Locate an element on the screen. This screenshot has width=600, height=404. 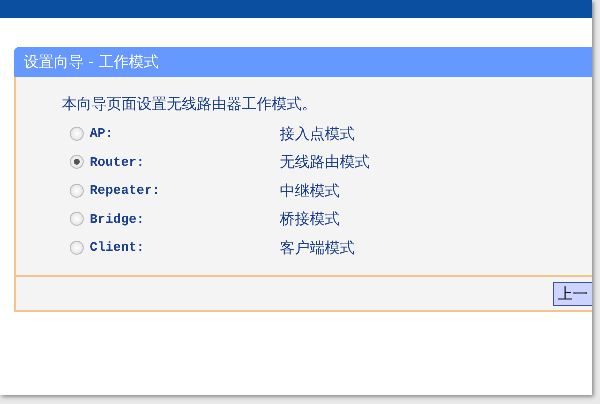
mode-description: 无线路由模式 is located at coordinates (325, 162).